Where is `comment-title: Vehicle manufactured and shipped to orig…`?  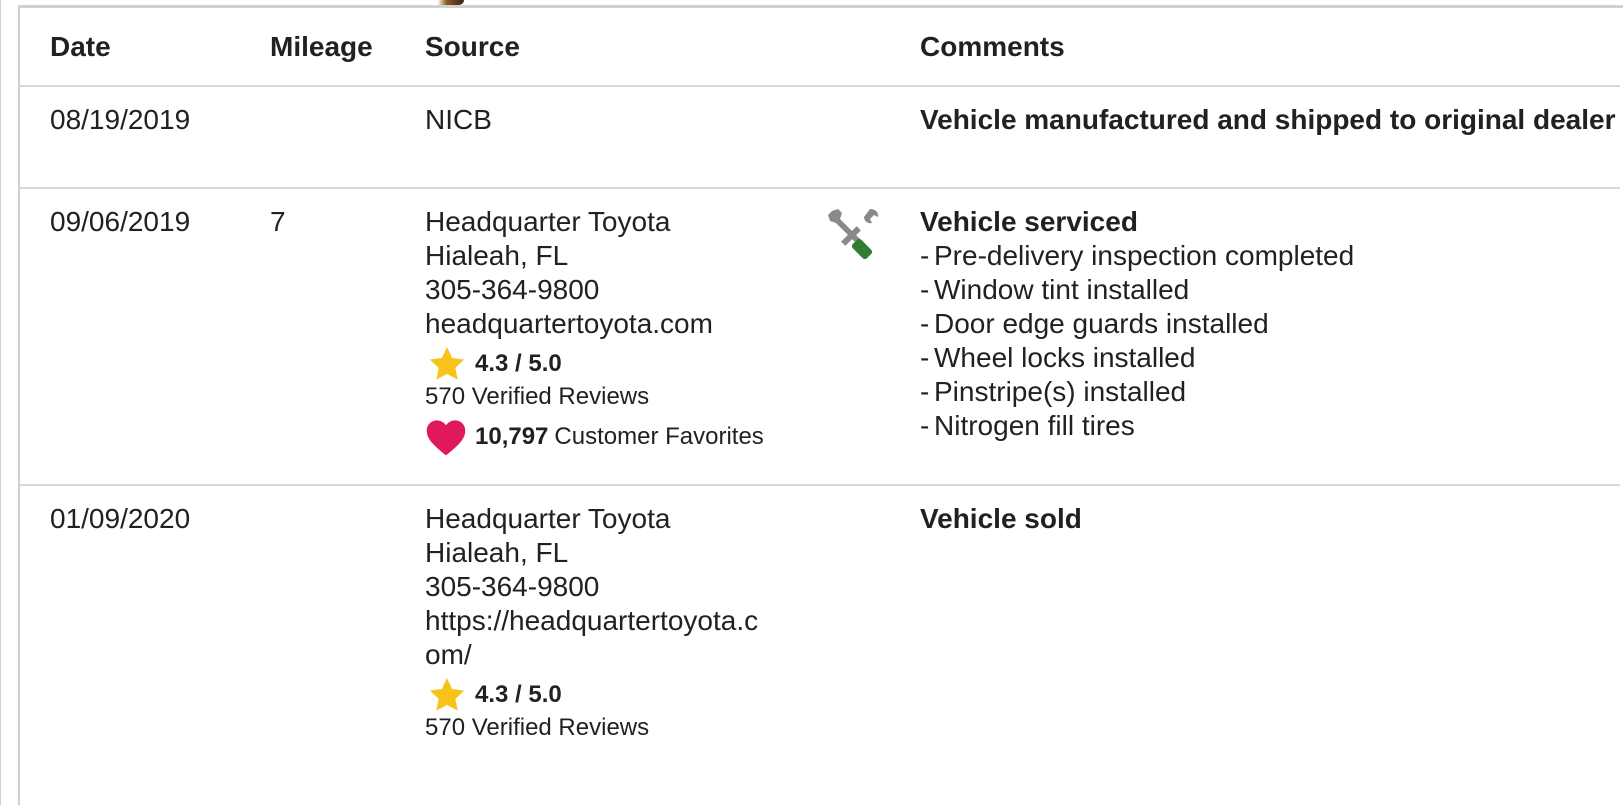
comment-title: Vehicle manufactured and shipped to orig… is located at coordinates (1268, 119).